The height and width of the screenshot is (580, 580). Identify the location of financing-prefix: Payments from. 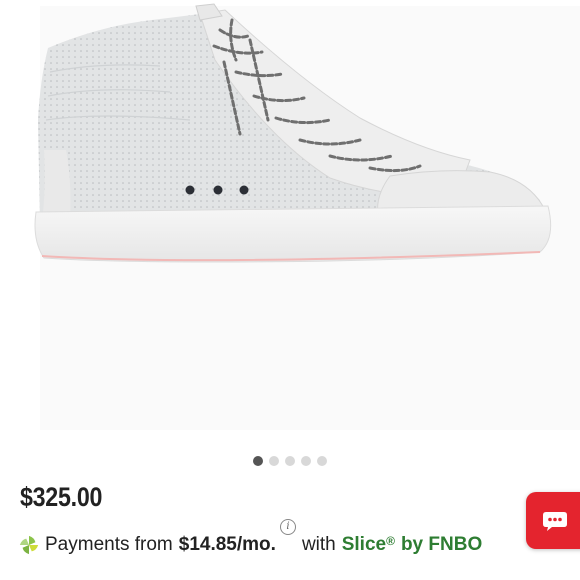
(109, 544).